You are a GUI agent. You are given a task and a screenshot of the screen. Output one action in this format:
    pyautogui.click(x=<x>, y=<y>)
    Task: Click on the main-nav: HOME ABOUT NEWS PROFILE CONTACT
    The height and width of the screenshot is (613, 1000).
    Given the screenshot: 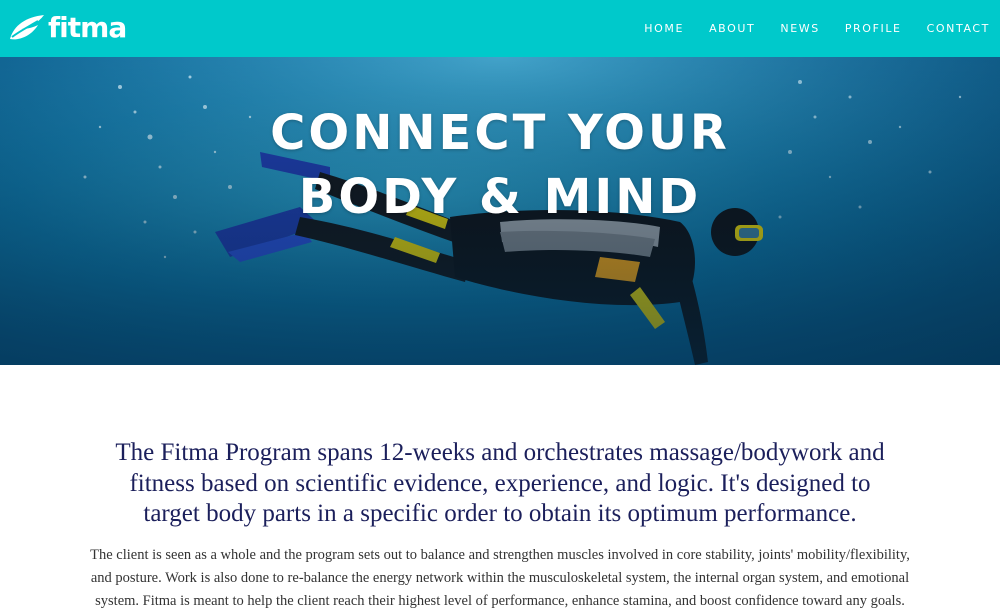 What is the action you would take?
    pyautogui.click(x=804, y=28)
    